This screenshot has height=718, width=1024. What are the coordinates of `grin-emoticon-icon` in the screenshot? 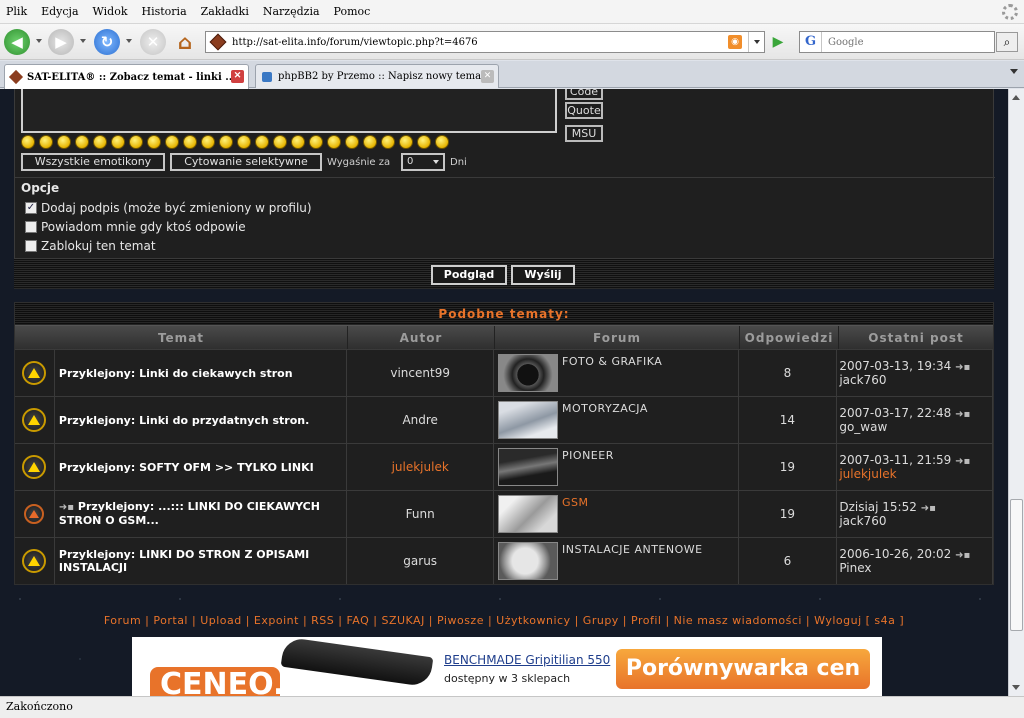 It's located at (64, 142).